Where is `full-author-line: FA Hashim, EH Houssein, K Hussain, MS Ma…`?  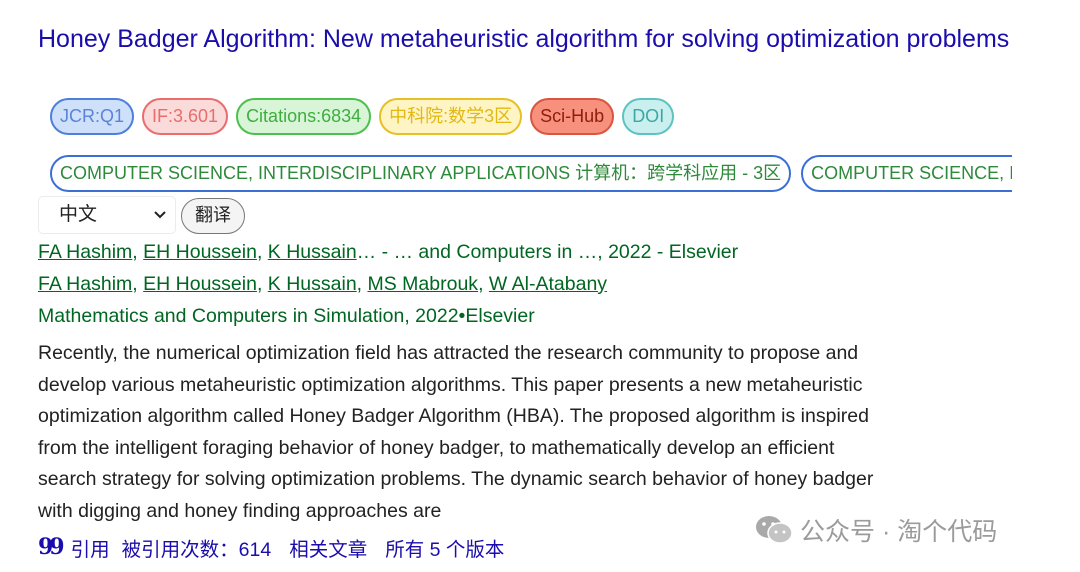
full-author-line: FA Hashim, EH Houssein, K Hussain, MS Ma… is located at coordinates (323, 284).